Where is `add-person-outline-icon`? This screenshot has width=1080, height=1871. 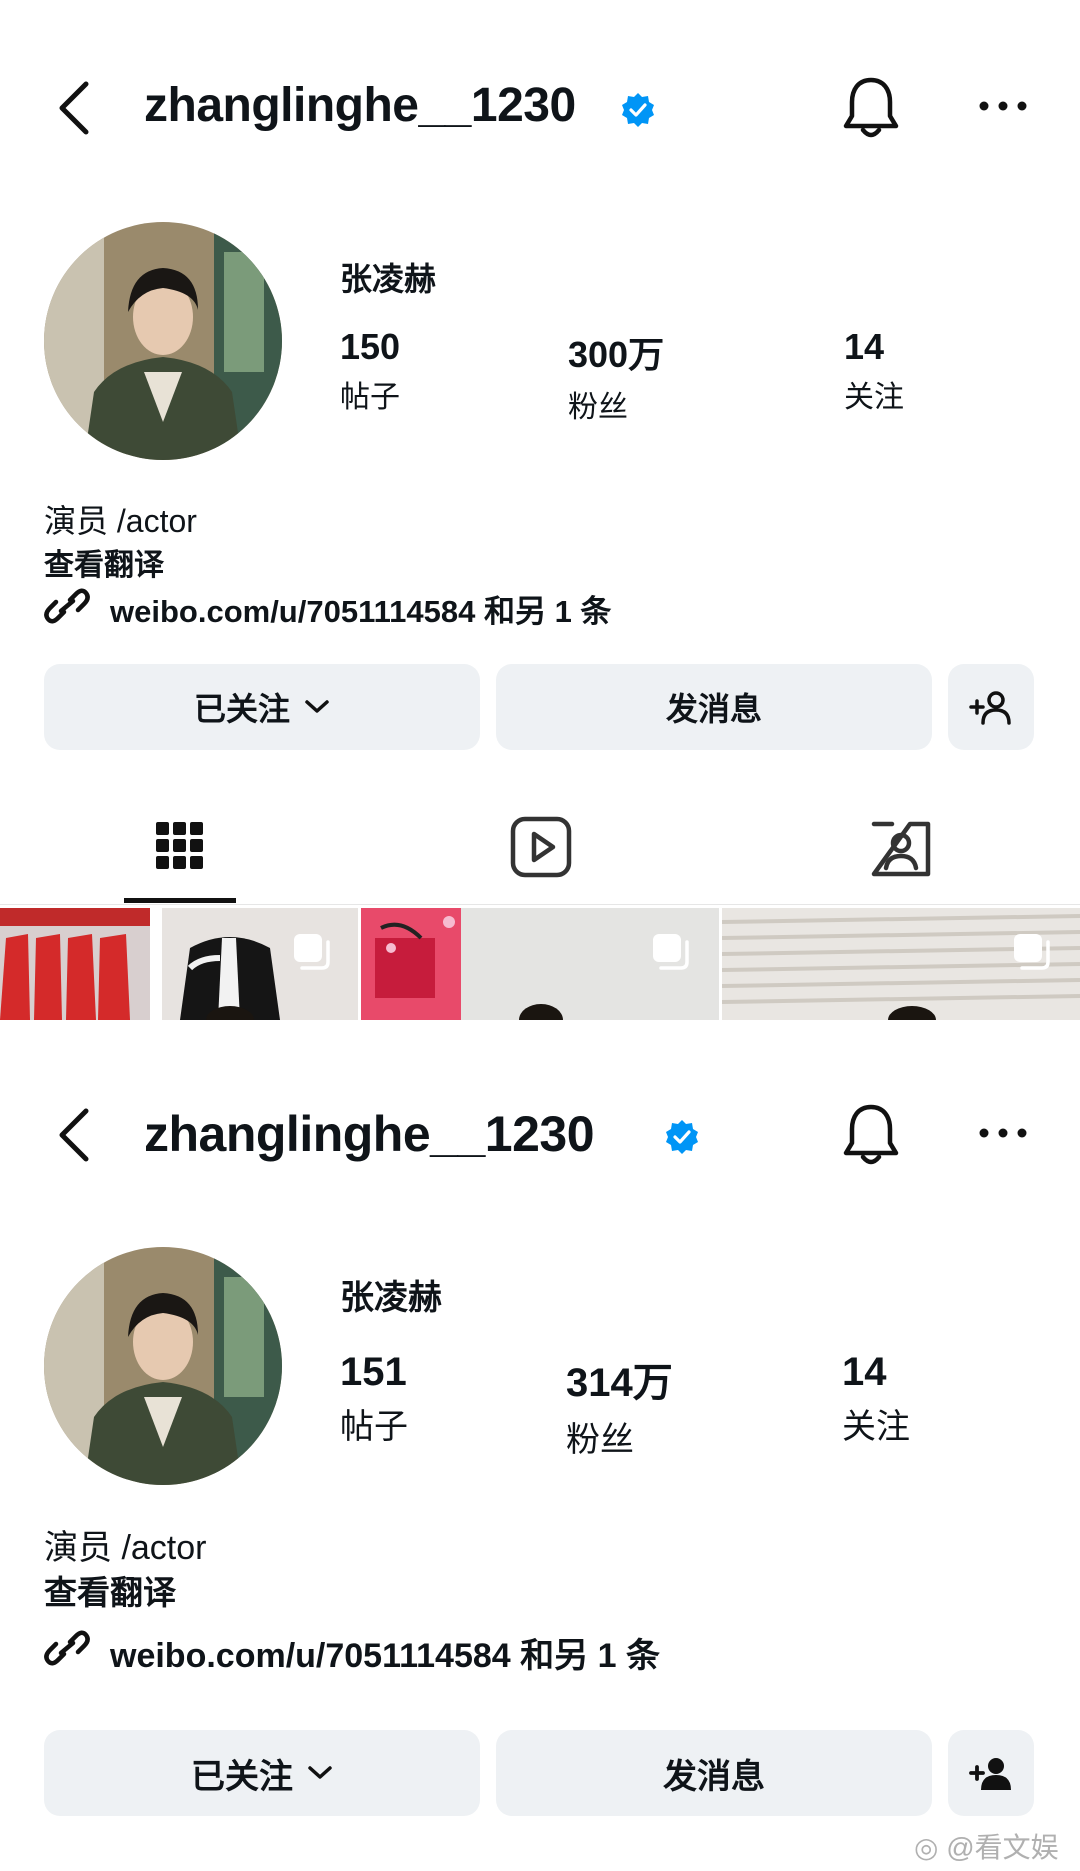
add-person-outline-icon is located at coordinates (990, 708).